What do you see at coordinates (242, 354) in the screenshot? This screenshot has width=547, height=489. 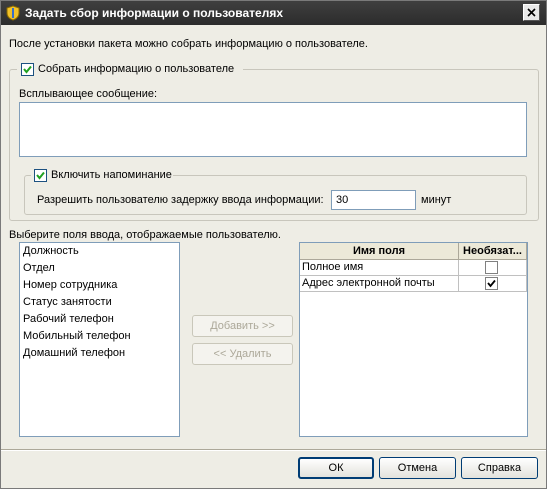 I see `remove-button: << Удалить` at bounding box center [242, 354].